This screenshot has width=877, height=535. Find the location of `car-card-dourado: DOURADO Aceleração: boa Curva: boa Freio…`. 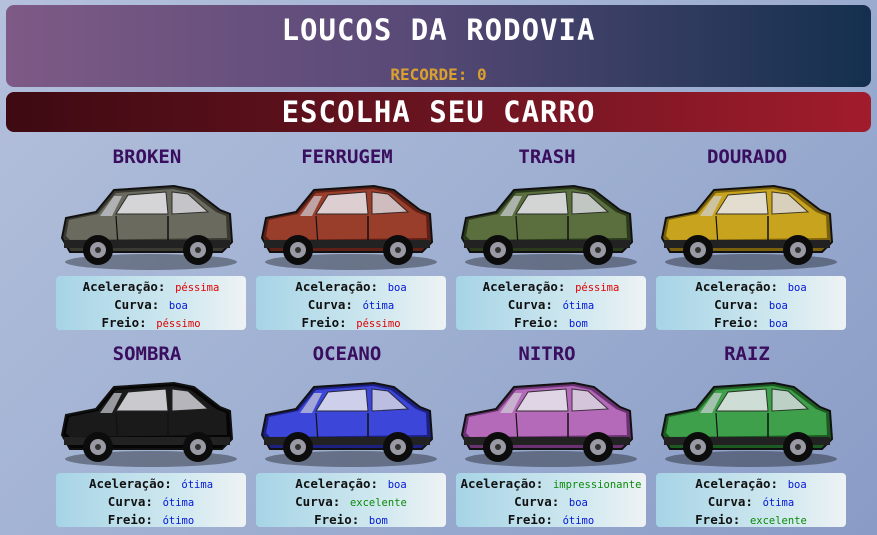

car-card-dourado: DOURADO Aceleração: boa Curva: boa Freio… is located at coordinates (749, 236).